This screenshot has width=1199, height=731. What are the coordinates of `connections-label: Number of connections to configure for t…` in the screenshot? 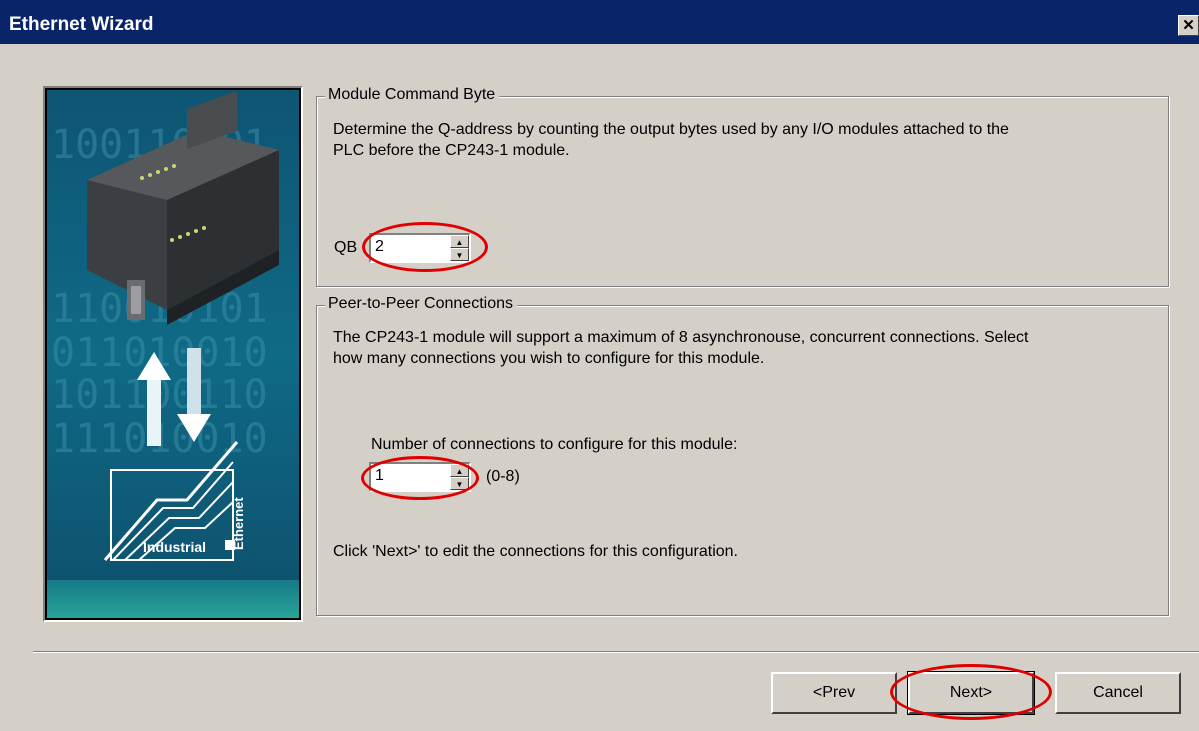 It's located at (554, 444).